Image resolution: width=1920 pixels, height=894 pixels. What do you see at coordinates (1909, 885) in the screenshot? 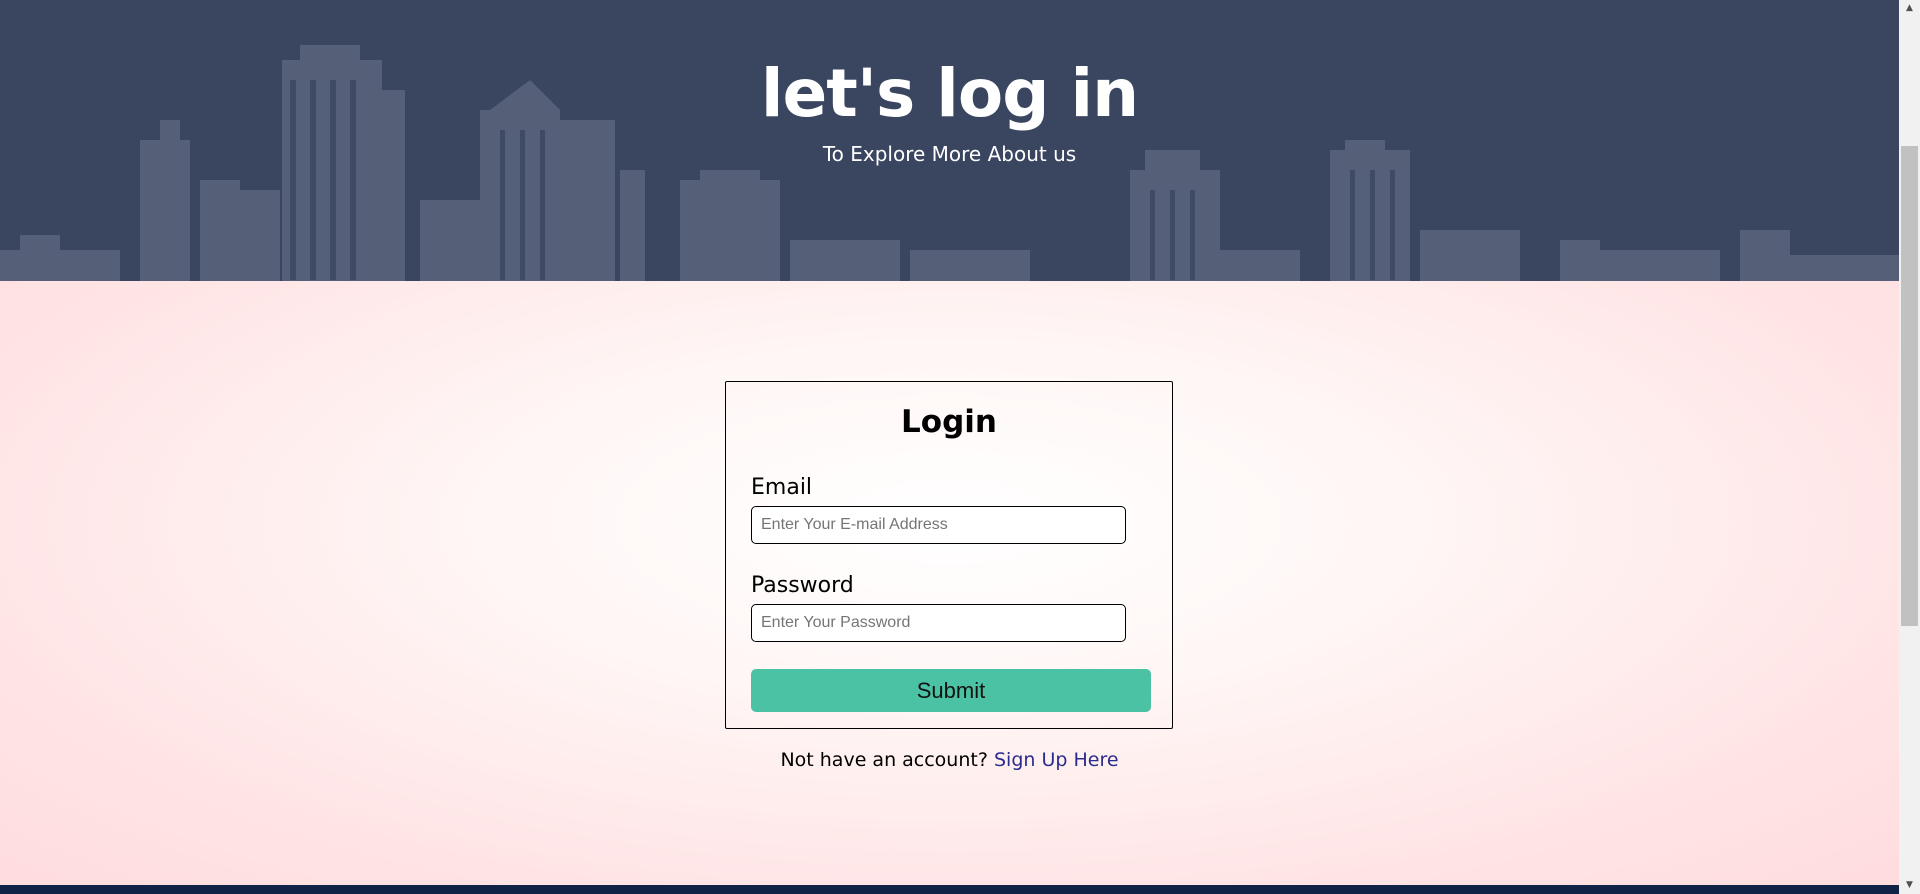
I see `scroll-down-icon: ▼` at bounding box center [1909, 885].